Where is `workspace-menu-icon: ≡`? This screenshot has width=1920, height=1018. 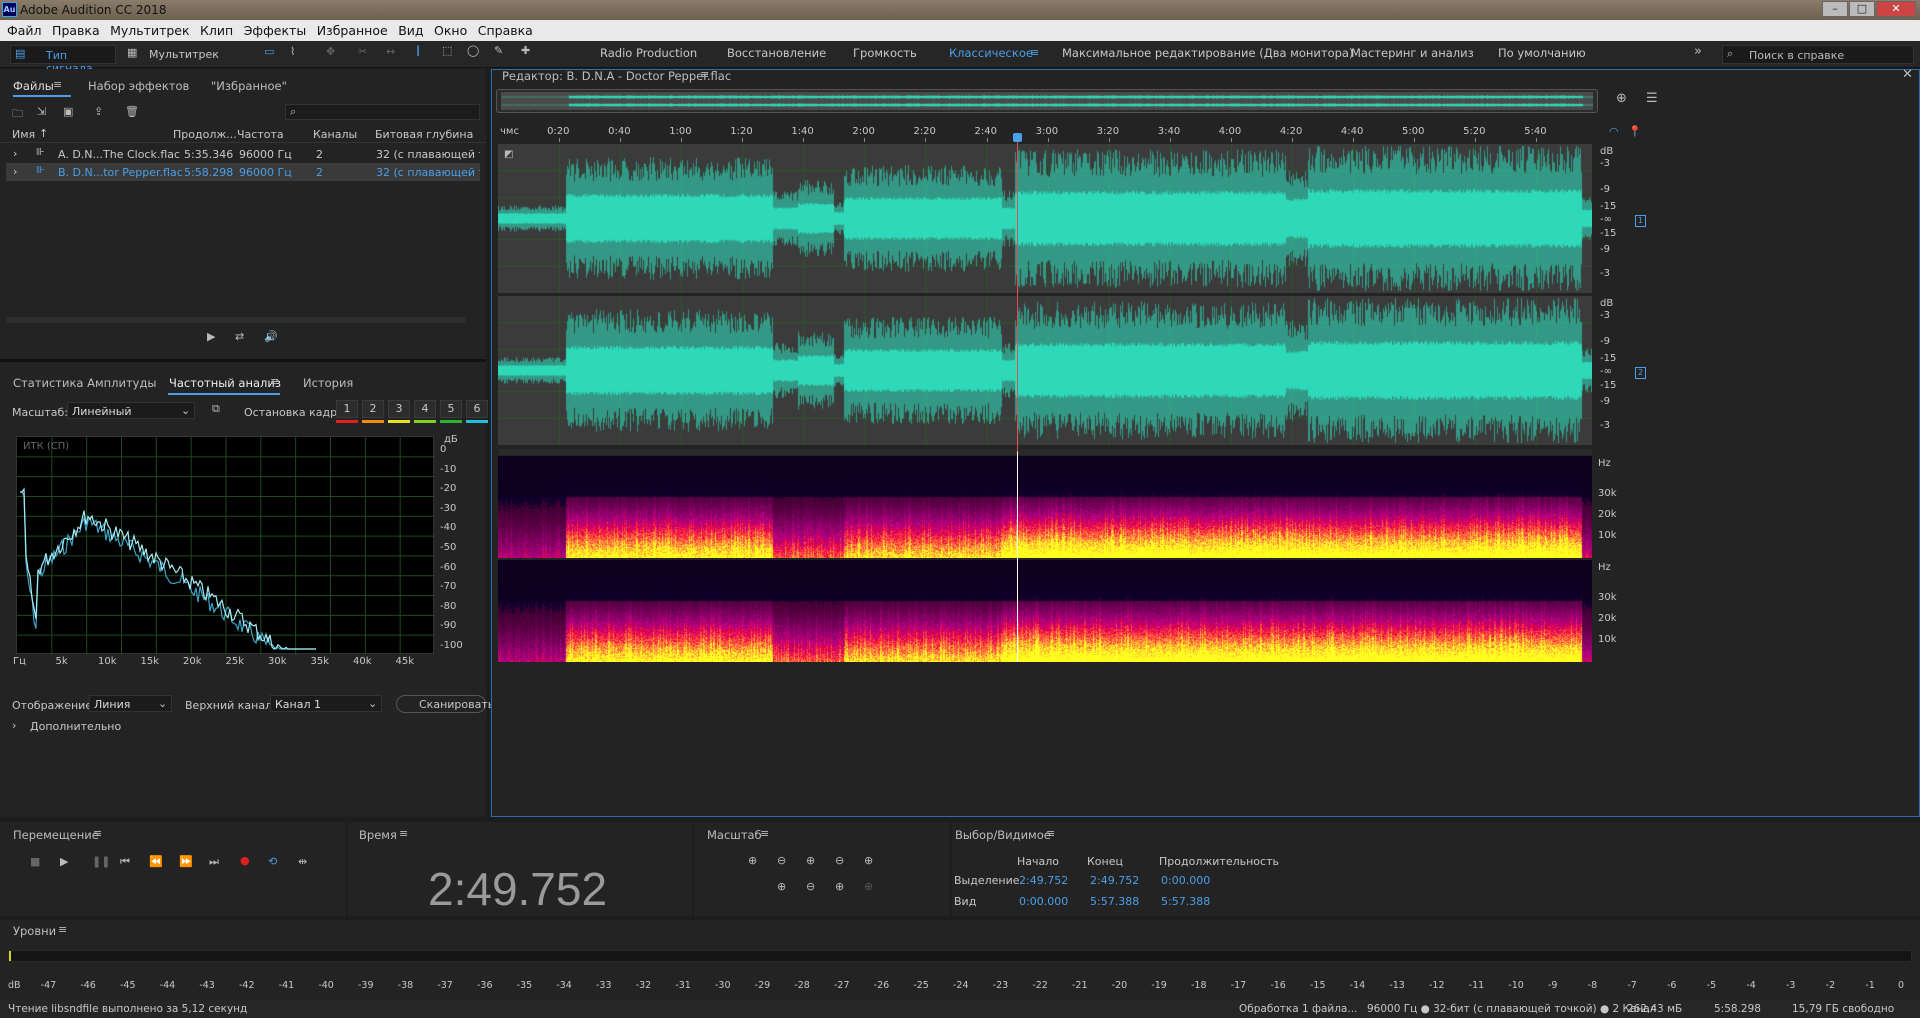 workspace-menu-icon: ≡ is located at coordinates (1034, 52).